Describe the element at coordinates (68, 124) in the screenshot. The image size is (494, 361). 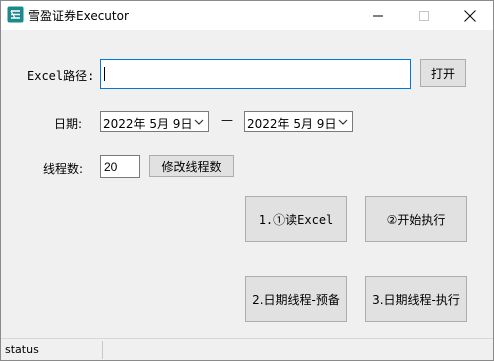
I see `date-label: 日期:` at that location.